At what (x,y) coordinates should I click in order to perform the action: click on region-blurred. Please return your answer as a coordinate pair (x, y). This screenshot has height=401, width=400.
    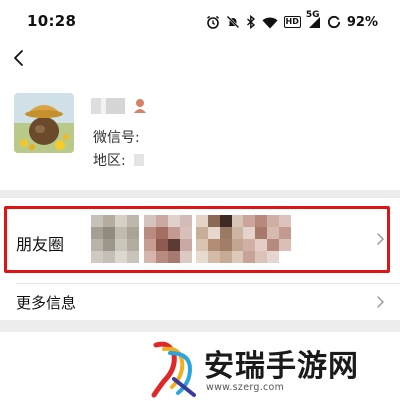
    Looking at the image, I should click on (139, 160).